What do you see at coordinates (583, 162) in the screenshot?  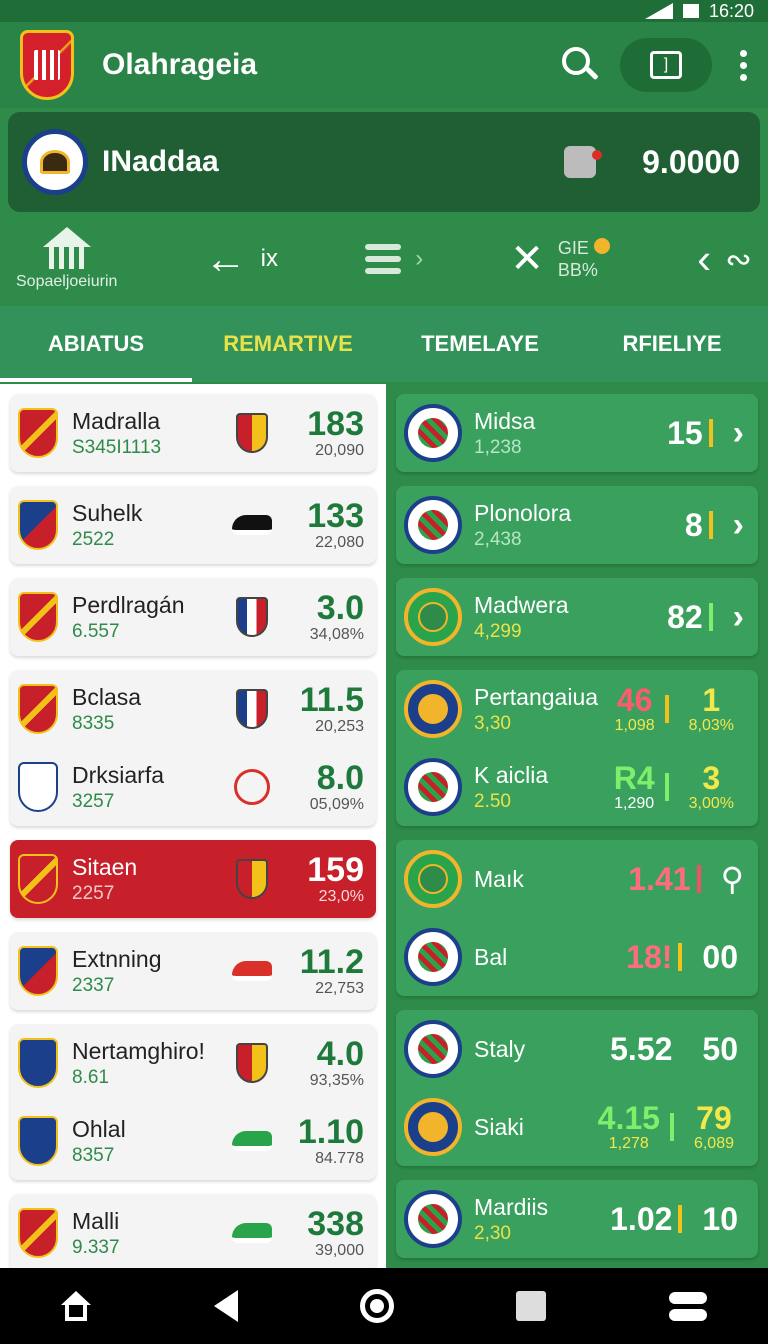 I see `notification-icon` at bounding box center [583, 162].